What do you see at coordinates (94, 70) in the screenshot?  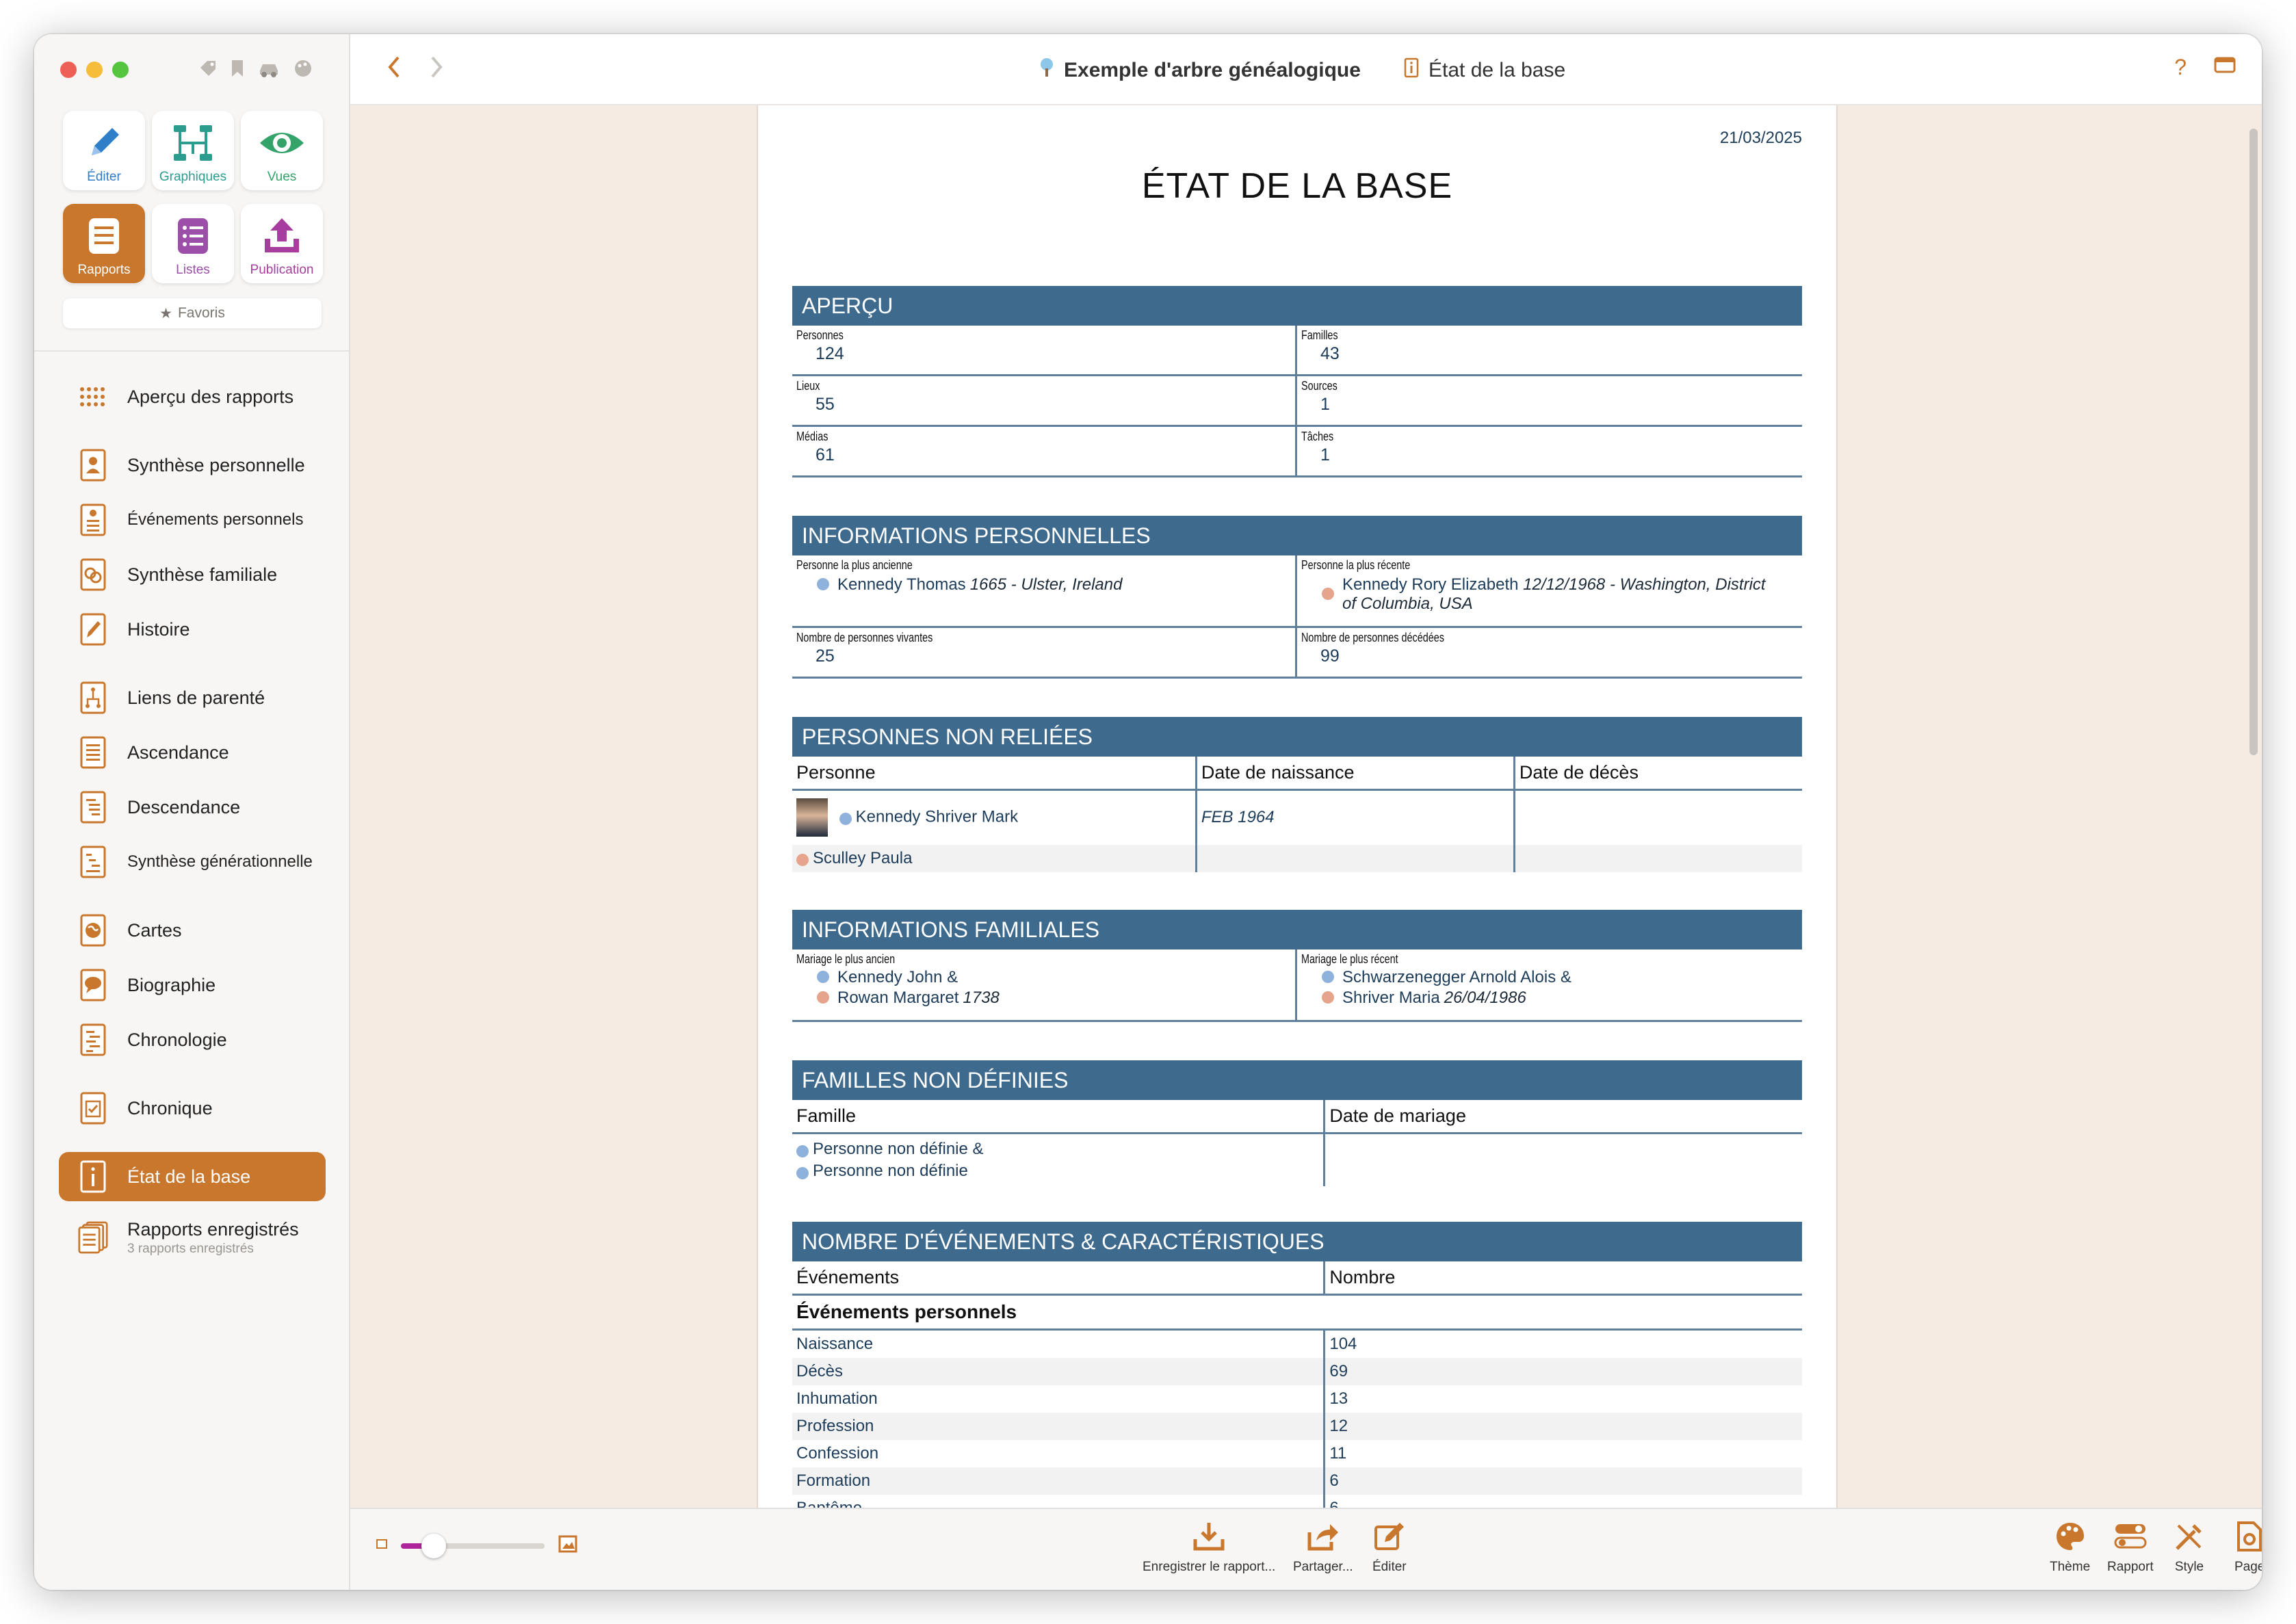 I see `minimize-button` at bounding box center [94, 70].